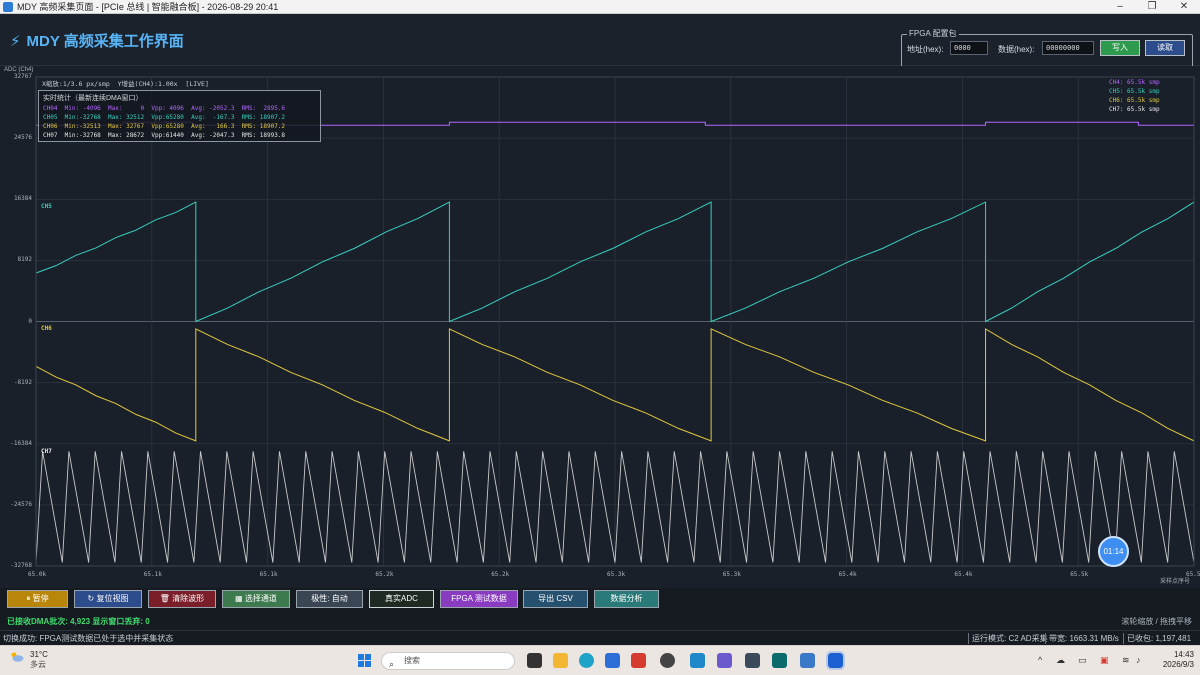 The height and width of the screenshot is (675, 1200). Describe the element at coordinates (21, 504) in the screenshot. I see `y-tick-label: -24576` at that location.